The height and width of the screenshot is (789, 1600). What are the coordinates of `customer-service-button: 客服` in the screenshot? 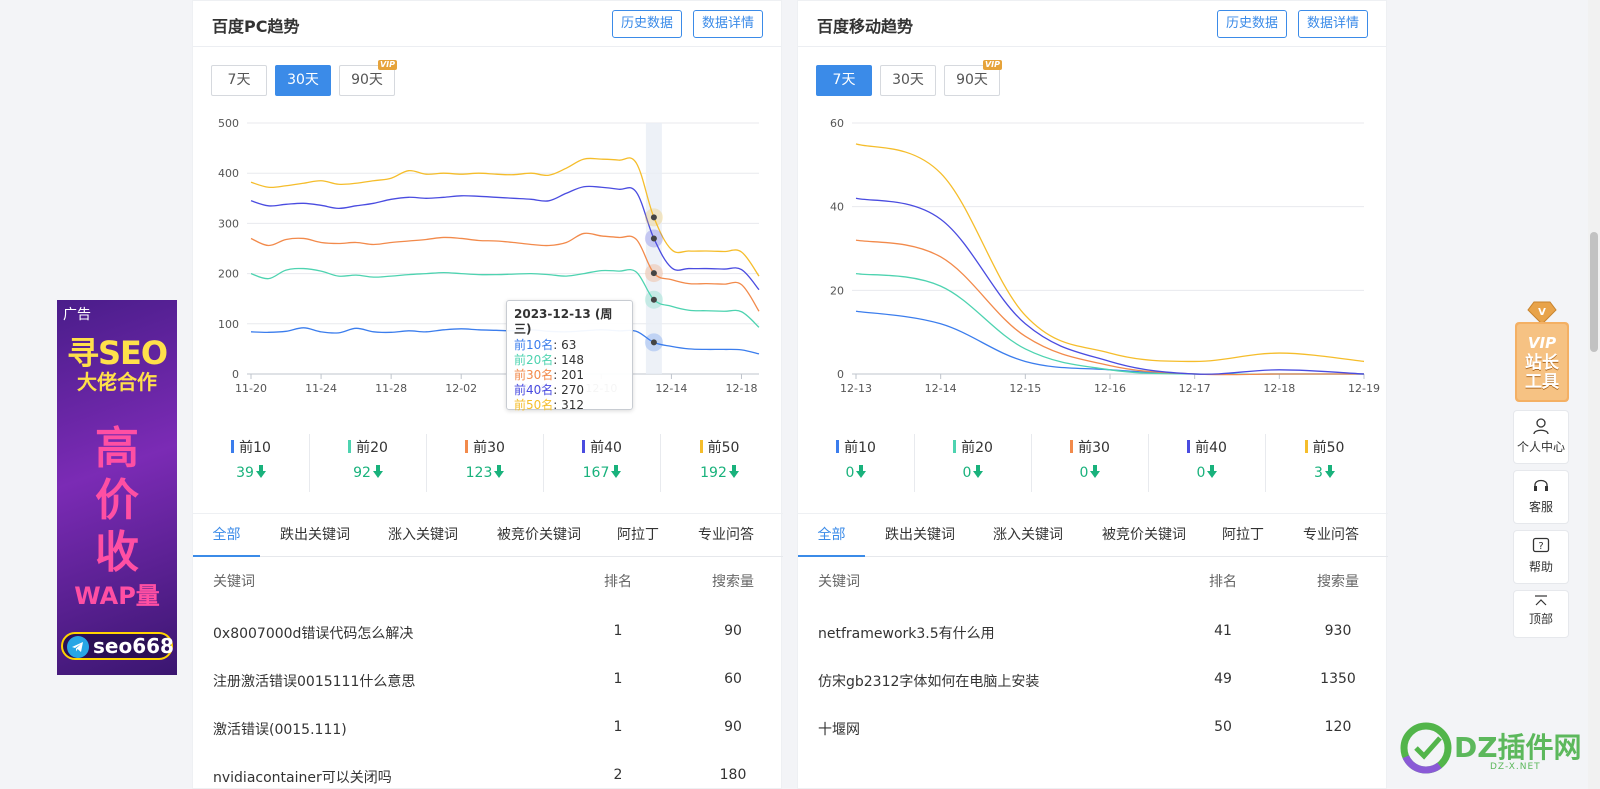 It's located at (1541, 497).